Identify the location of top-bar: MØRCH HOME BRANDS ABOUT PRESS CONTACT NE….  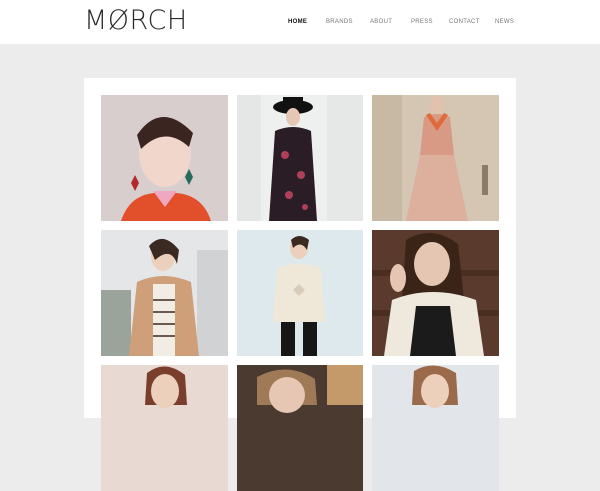
(300, 22).